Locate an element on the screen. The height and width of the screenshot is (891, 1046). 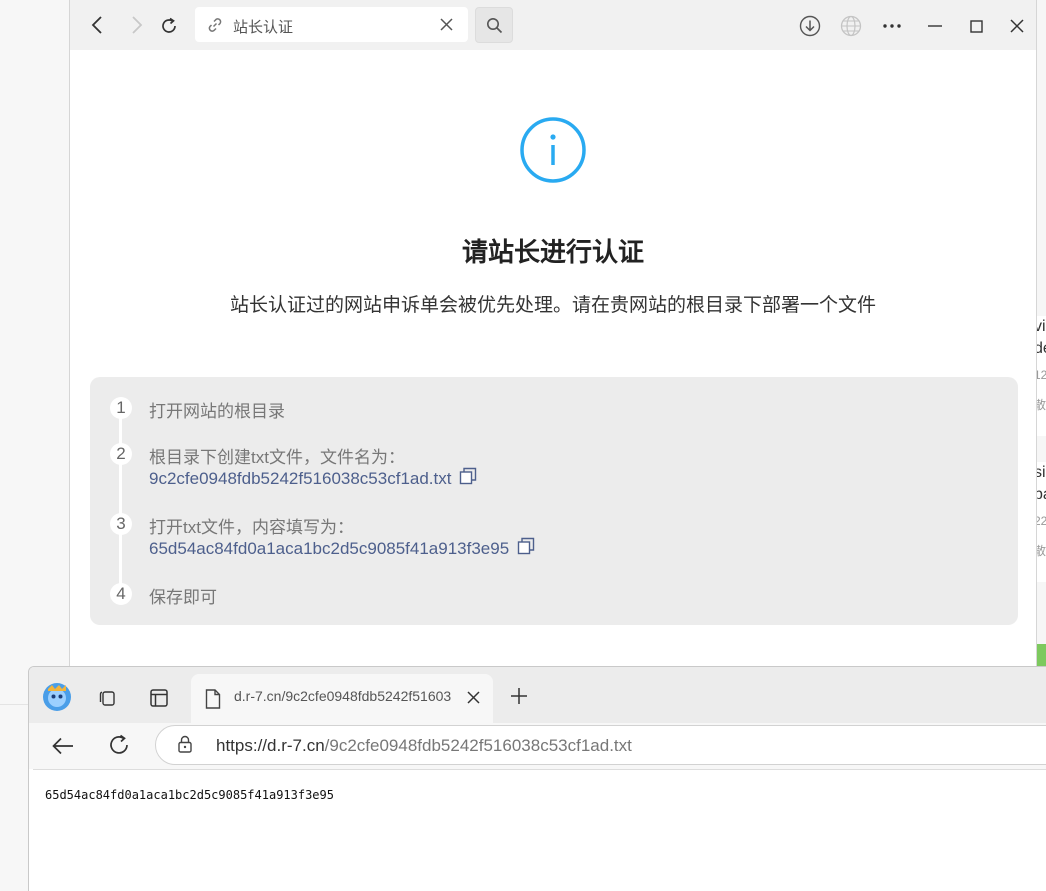
more-icon is located at coordinates (892, 26).